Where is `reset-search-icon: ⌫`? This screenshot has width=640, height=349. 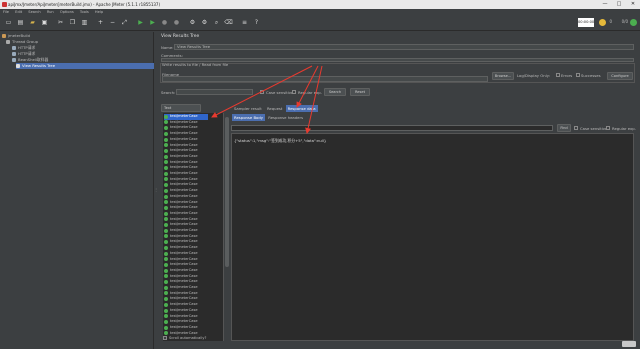
reset-search-icon: ⌫ is located at coordinates (228, 22).